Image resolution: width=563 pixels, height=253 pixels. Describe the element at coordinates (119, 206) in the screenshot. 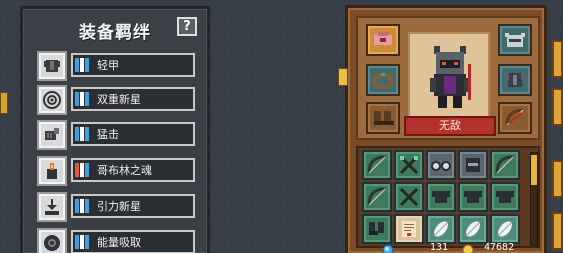

I see `bond-name: 引力新星` at that location.